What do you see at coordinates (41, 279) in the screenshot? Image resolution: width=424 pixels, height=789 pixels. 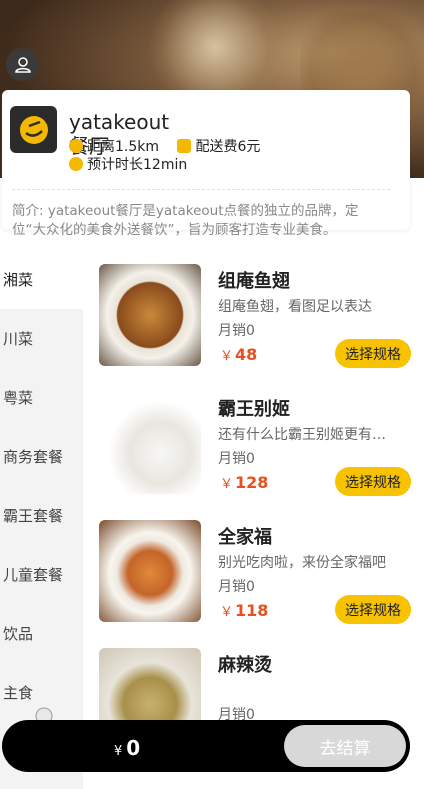 I see `sidebar-item-0: 湘菜` at bounding box center [41, 279].